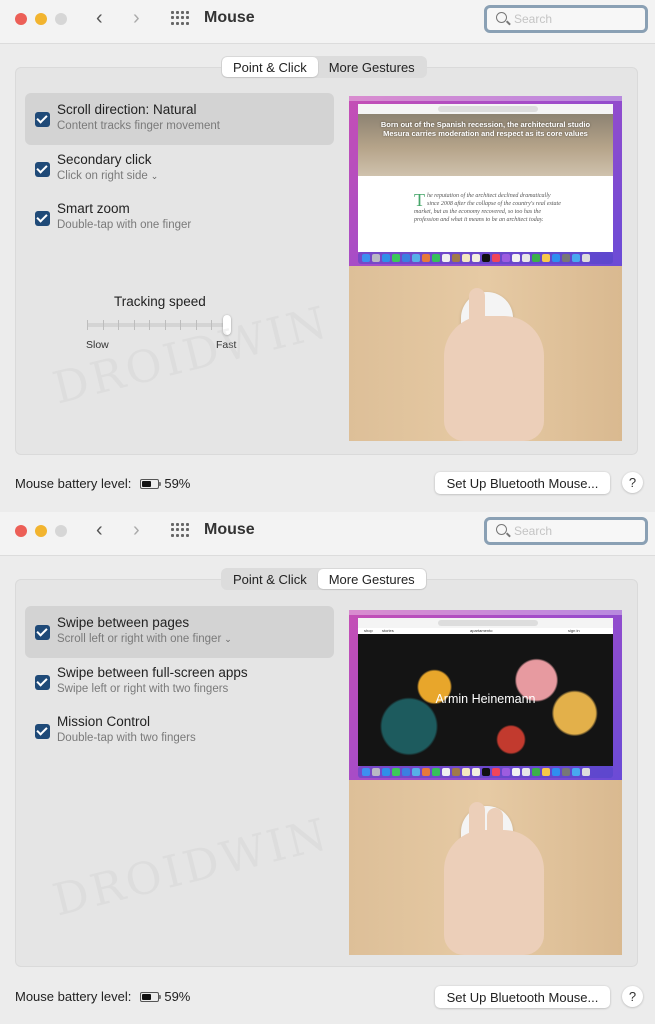 This screenshot has height=1024, width=655. I want to click on option-subtitle: Double-tap with two fingers, so click(126, 738).